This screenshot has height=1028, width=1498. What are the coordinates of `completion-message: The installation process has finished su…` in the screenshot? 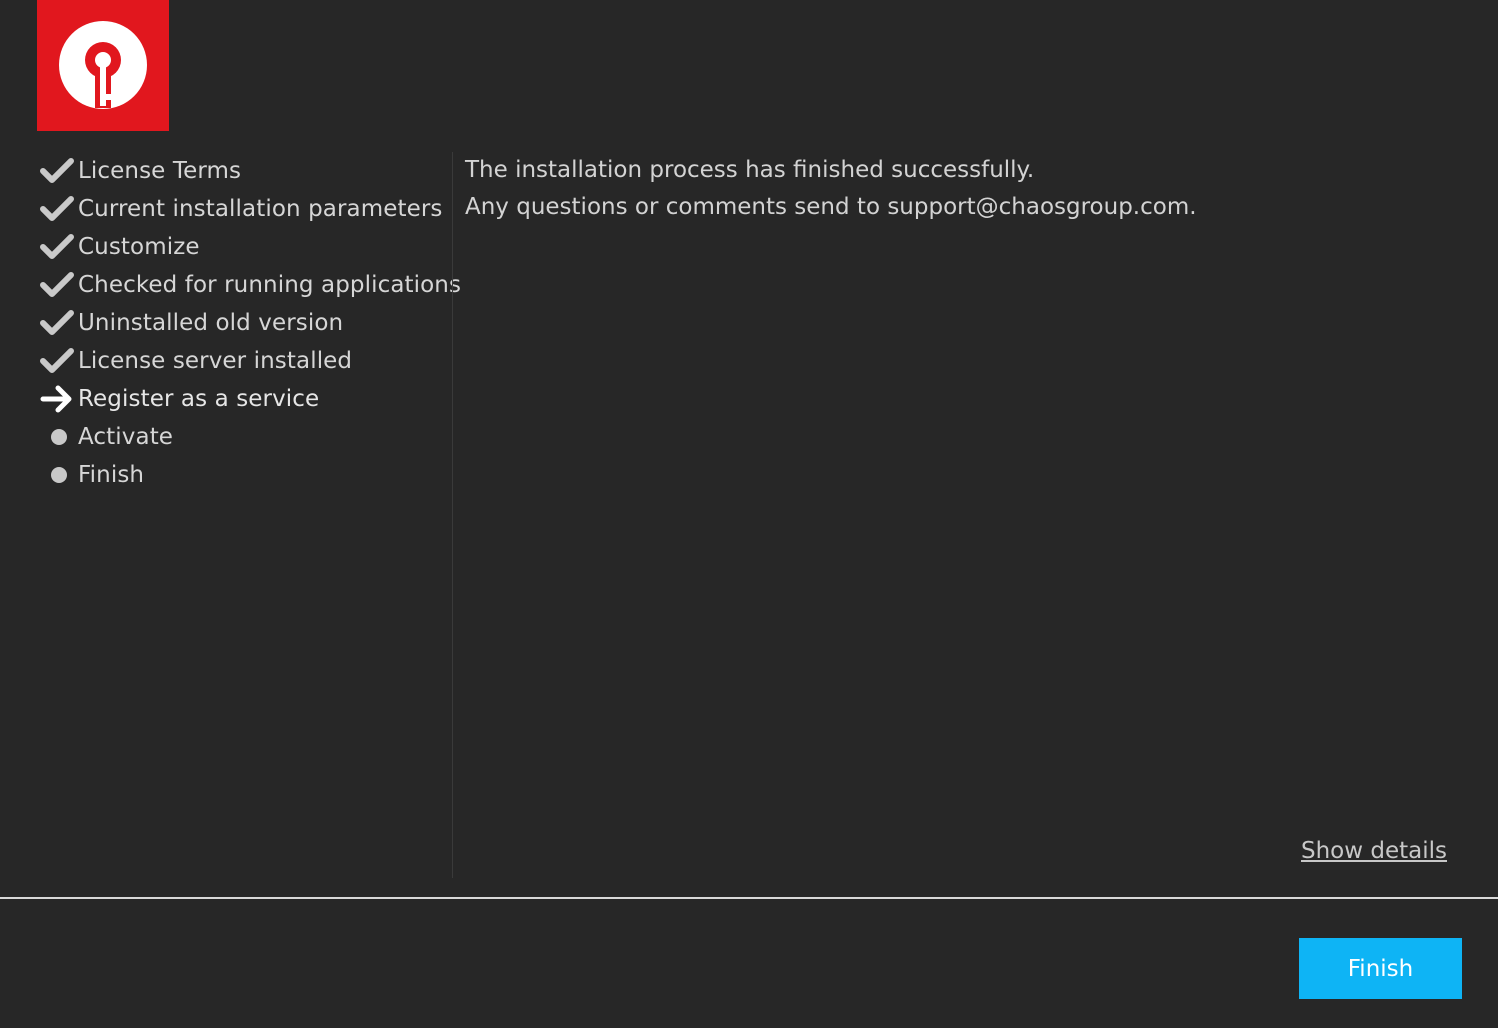 It's located at (965, 189).